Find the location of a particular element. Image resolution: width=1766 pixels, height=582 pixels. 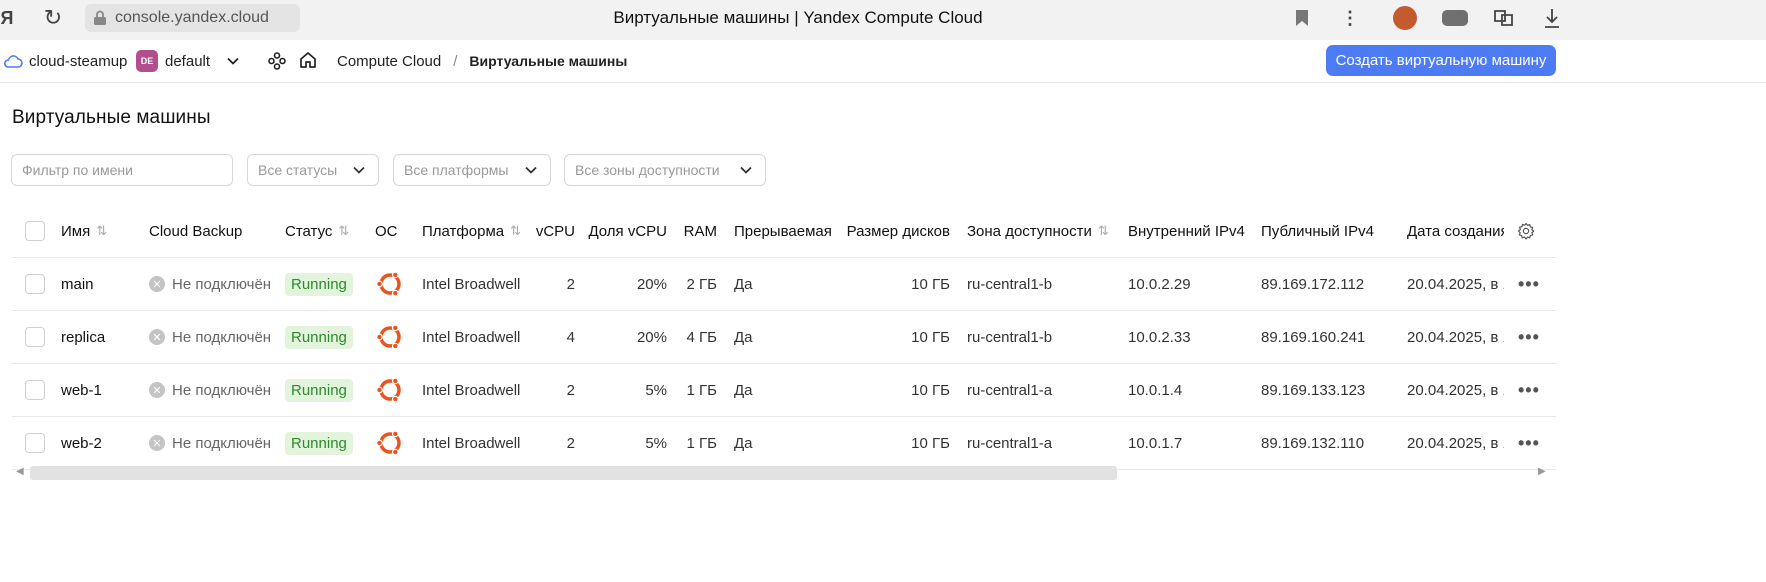

zone-filter-value: Все зоны доступности is located at coordinates (647, 170).